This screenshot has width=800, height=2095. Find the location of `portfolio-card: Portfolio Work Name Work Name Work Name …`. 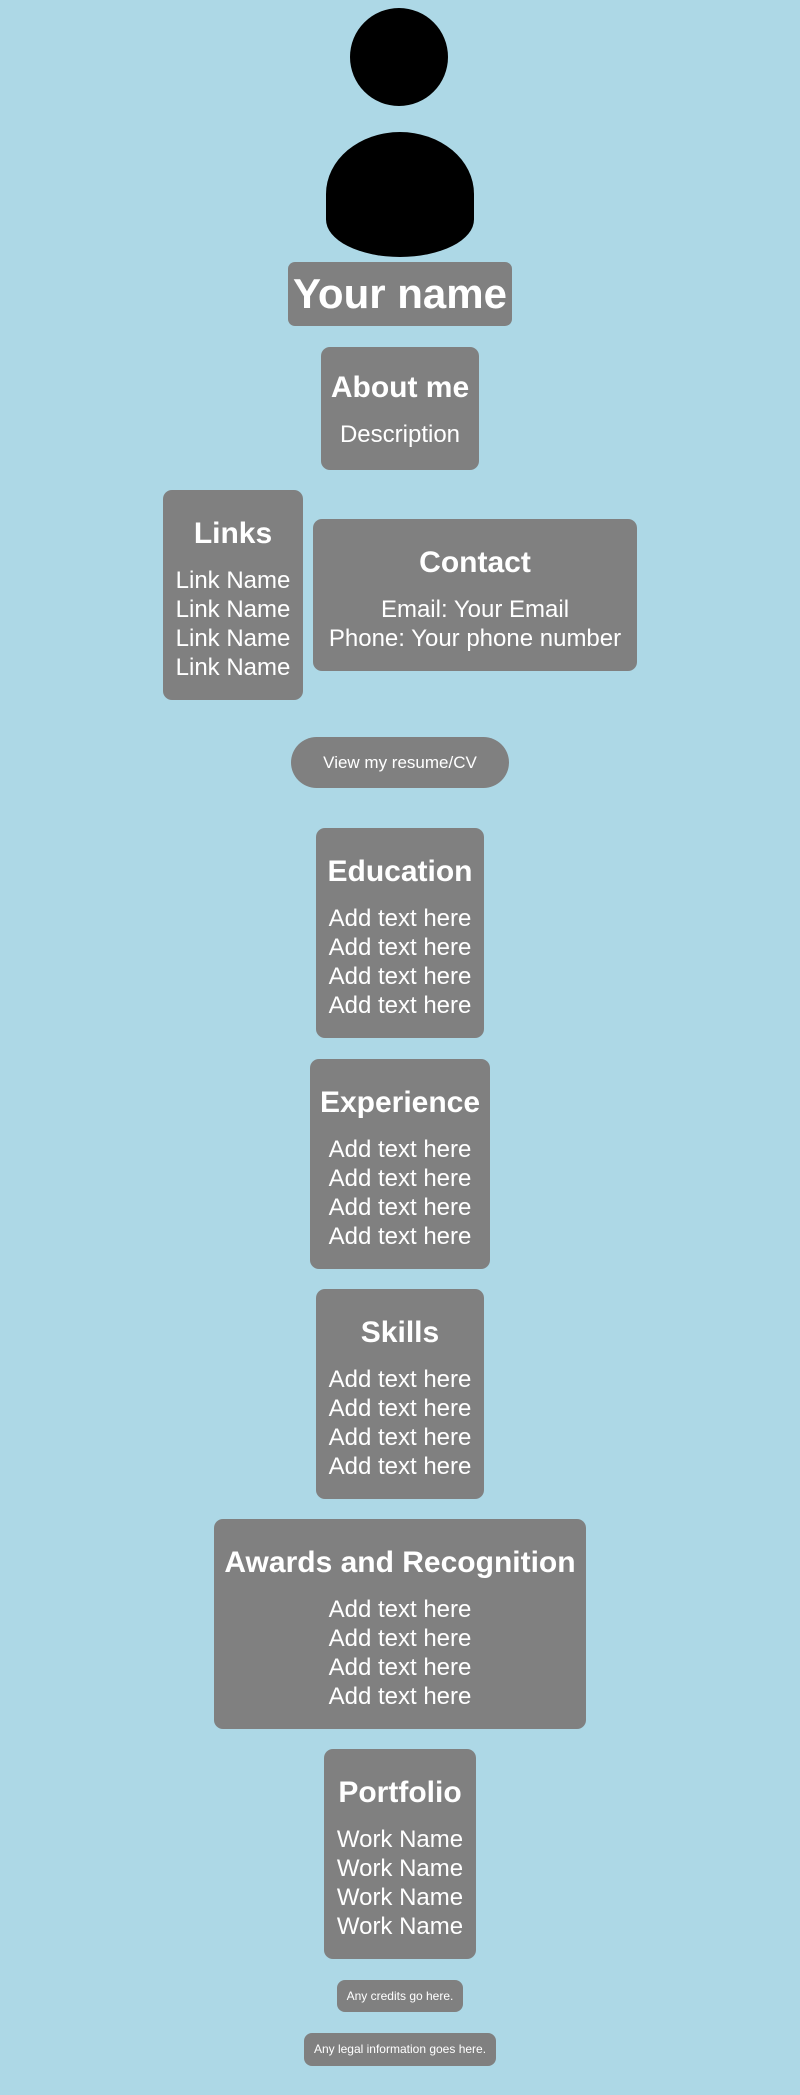

portfolio-card: Portfolio Work Name Work Name Work Name … is located at coordinates (400, 1854).